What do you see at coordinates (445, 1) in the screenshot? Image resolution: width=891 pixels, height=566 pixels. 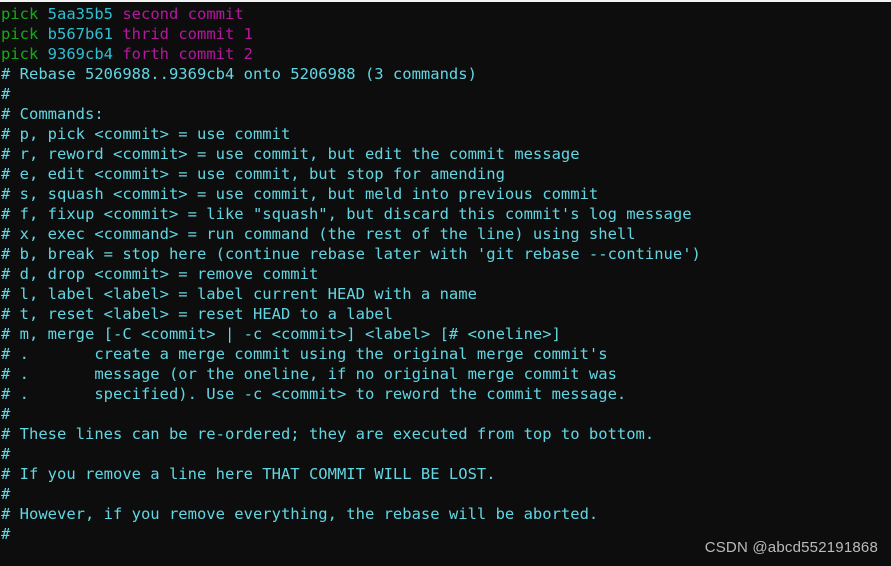 I see `window-top-edge` at bounding box center [445, 1].